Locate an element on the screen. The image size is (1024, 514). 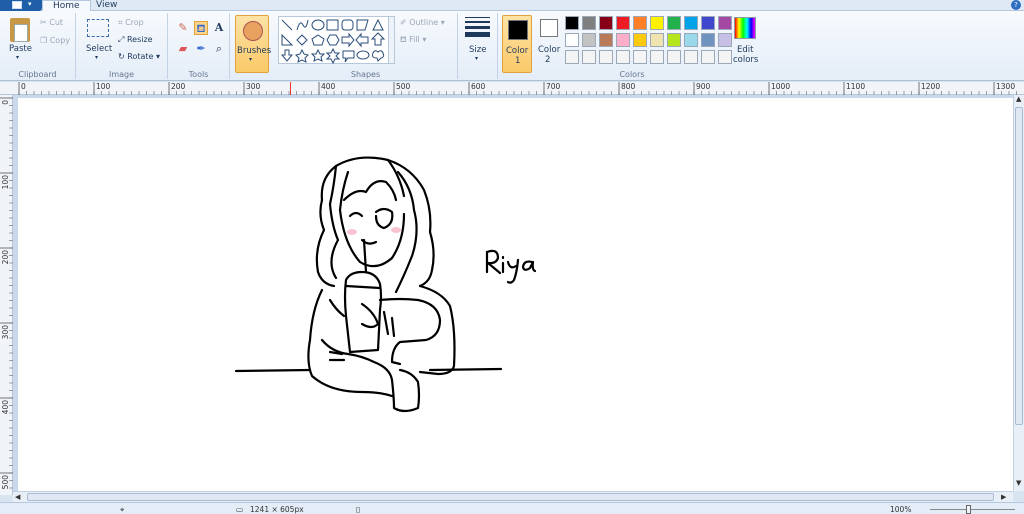
star-six-point-shape-icon is located at coordinates (333, 56).